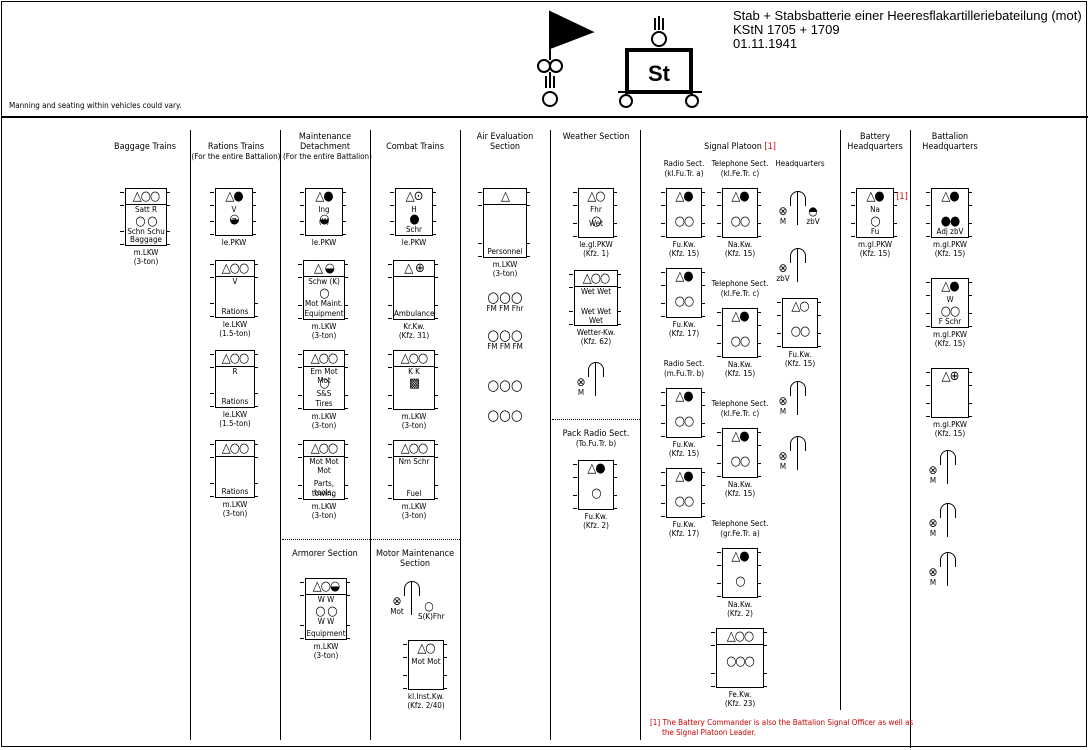 This screenshot has width=1090, height=750. What do you see at coordinates (596, 443) in the screenshot?
I see `section-subtitle: (To.Fu.Tr. b)` at bounding box center [596, 443].